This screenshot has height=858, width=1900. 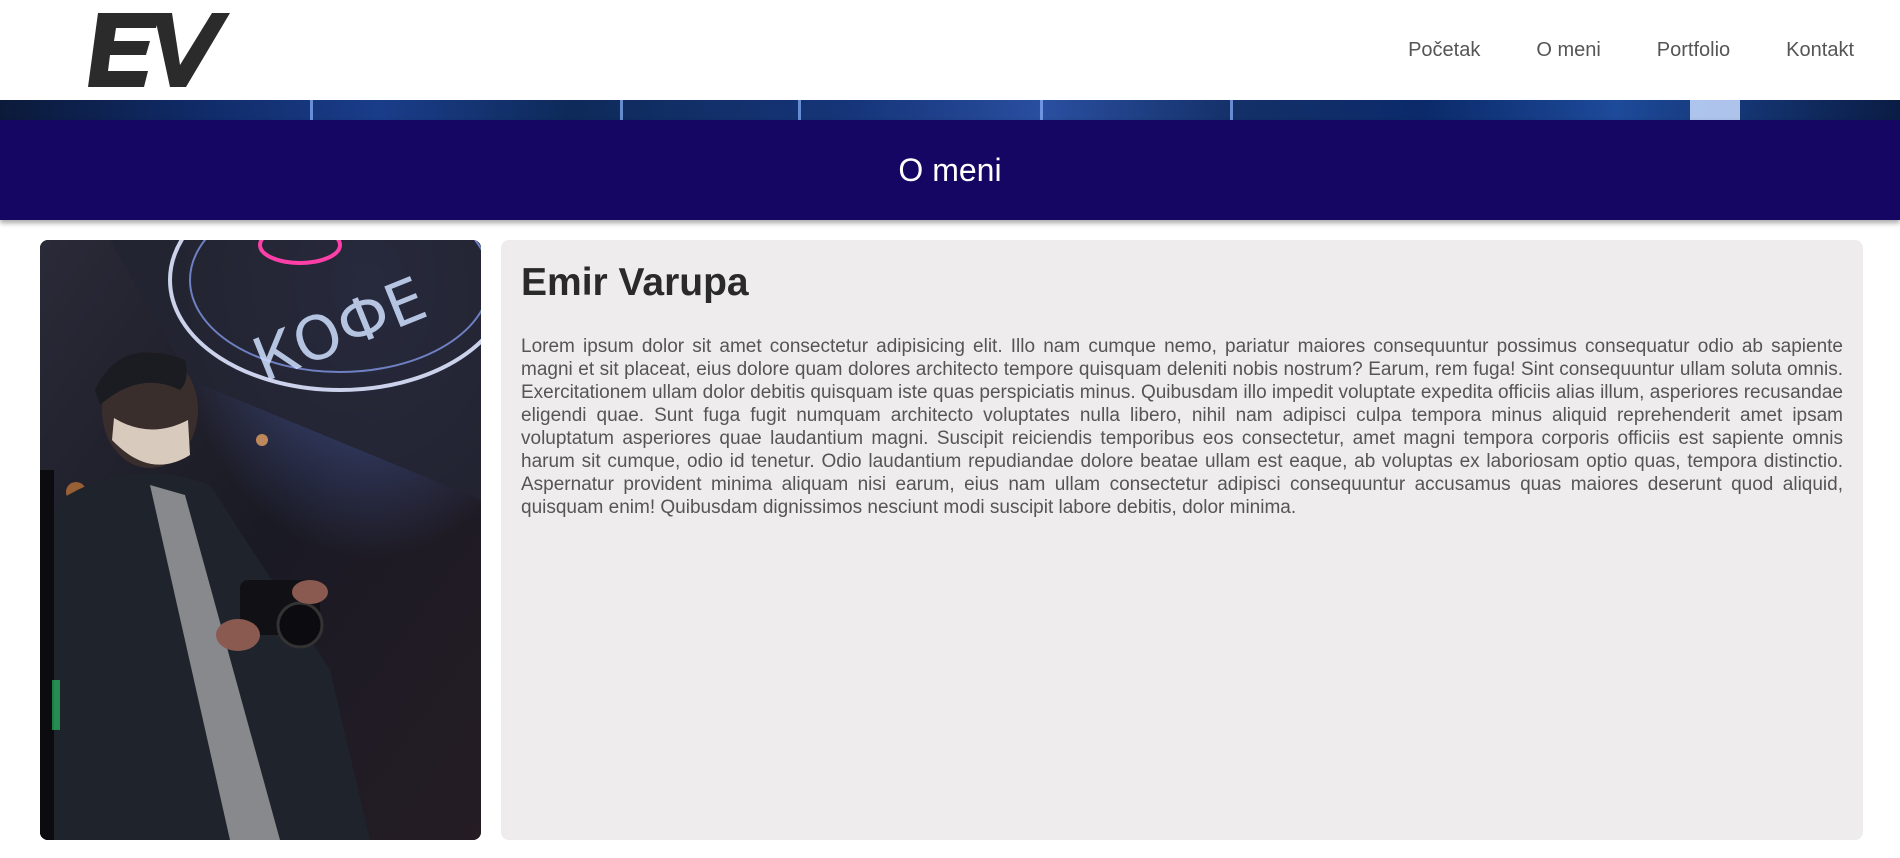 What do you see at coordinates (950, 50) in the screenshot?
I see `site-header: EV Početak O meni Portfolio Kontakt` at bounding box center [950, 50].